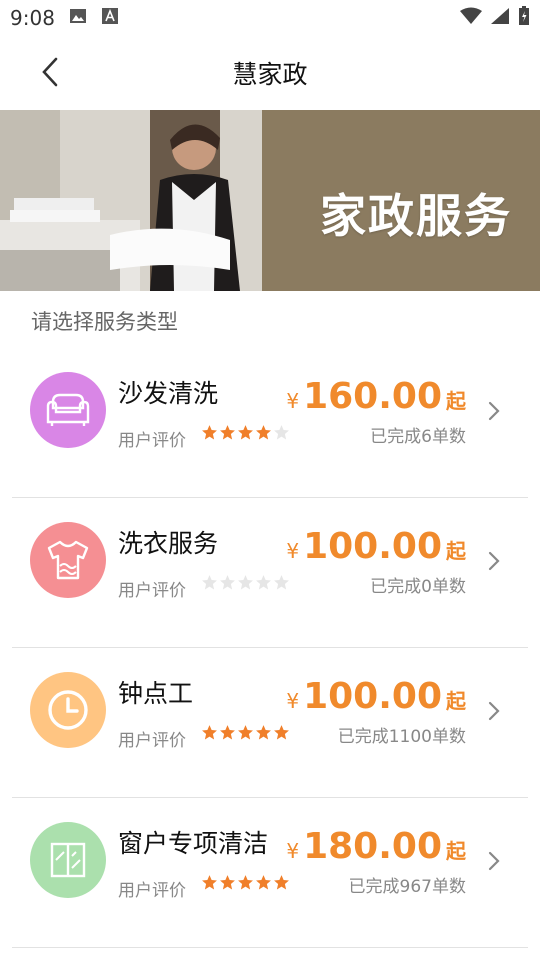 Image resolution: width=540 pixels, height=960 pixels. I want to click on status-time: 9:08, so click(32, 18).